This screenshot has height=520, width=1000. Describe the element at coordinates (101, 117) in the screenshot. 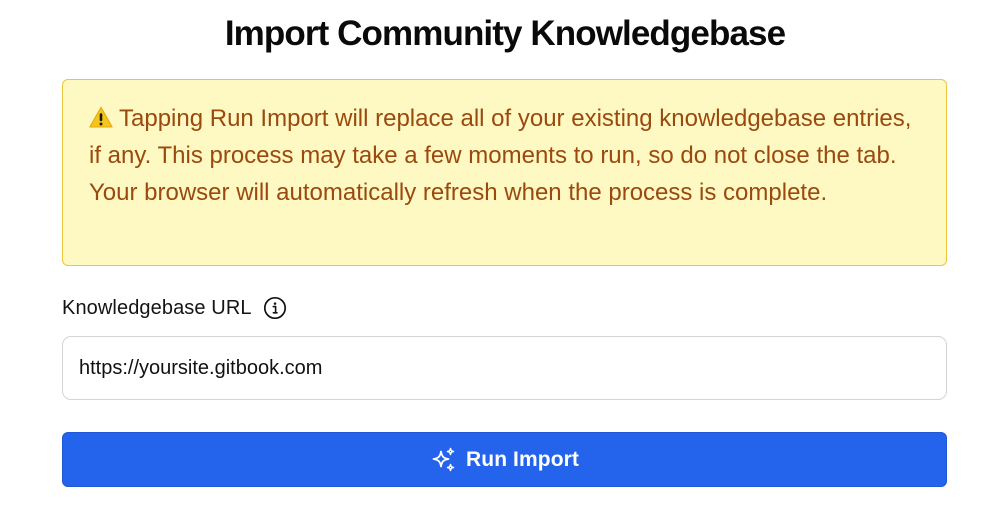

I see `warning-triangle-icon` at that location.